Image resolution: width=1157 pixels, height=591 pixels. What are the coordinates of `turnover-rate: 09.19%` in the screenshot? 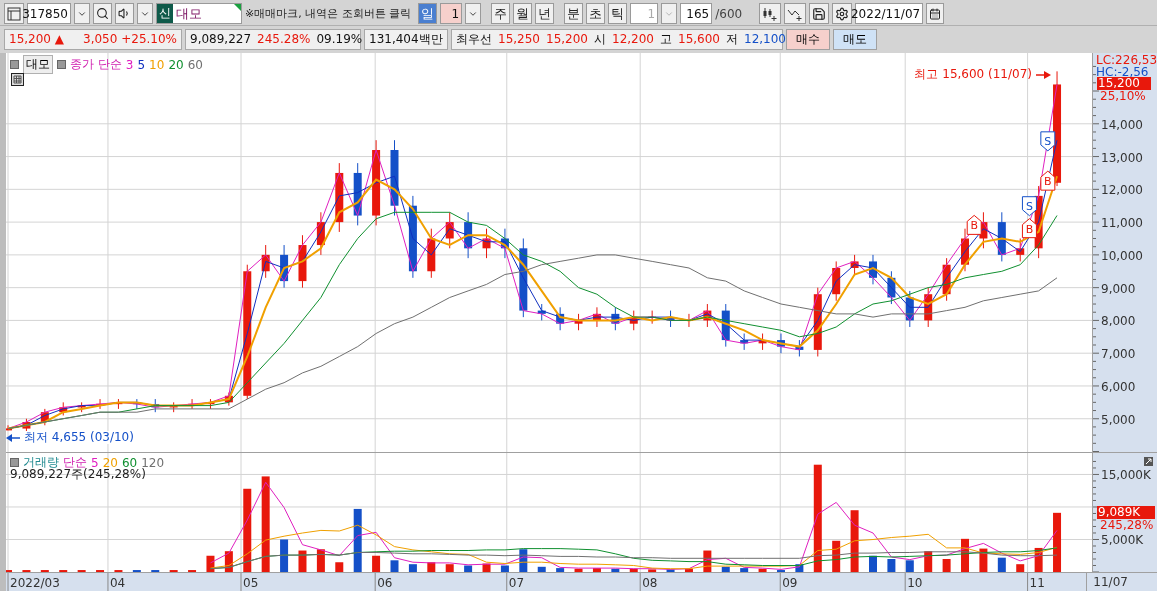 It's located at (339, 39).